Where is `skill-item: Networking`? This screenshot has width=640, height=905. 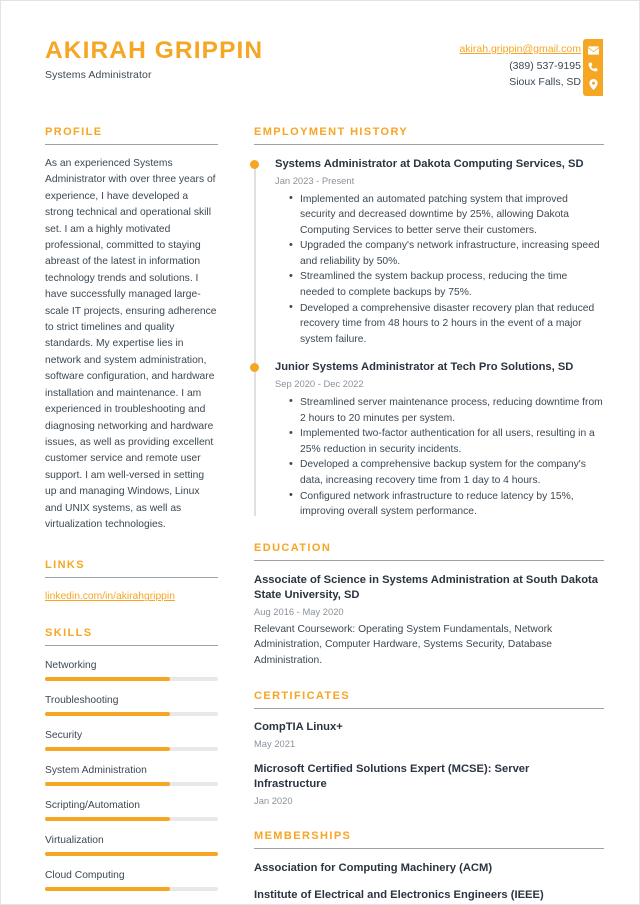 skill-item: Networking is located at coordinates (131, 670).